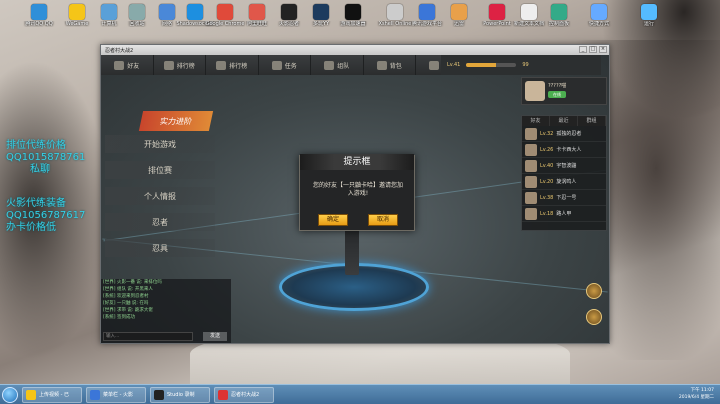 The width and height of the screenshot is (720, 404). I want to click on menu-tools: 忍具, so click(160, 248).